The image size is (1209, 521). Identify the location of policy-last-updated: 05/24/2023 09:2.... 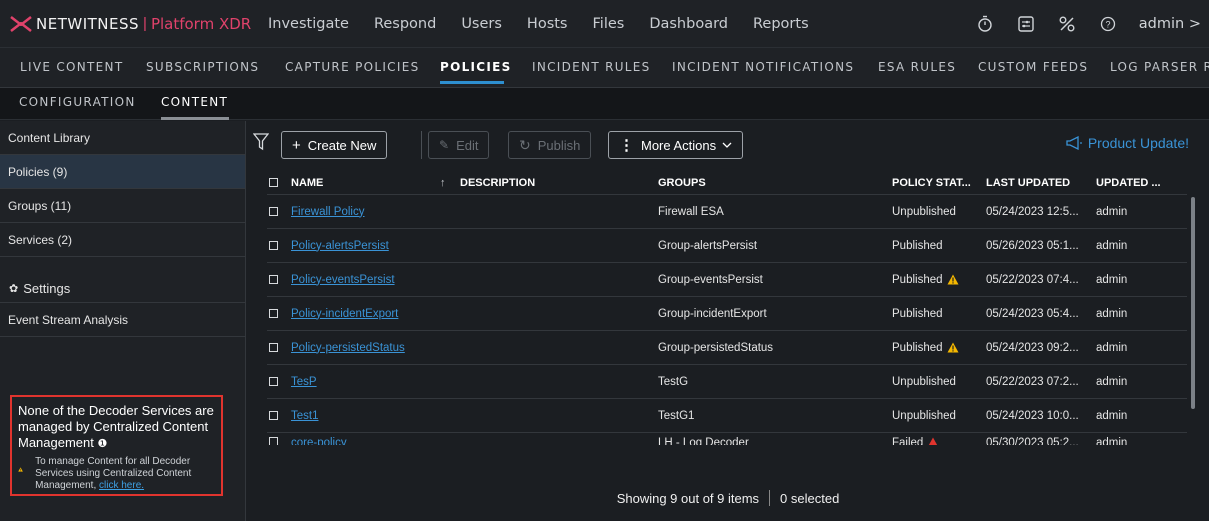
(1032, 347).